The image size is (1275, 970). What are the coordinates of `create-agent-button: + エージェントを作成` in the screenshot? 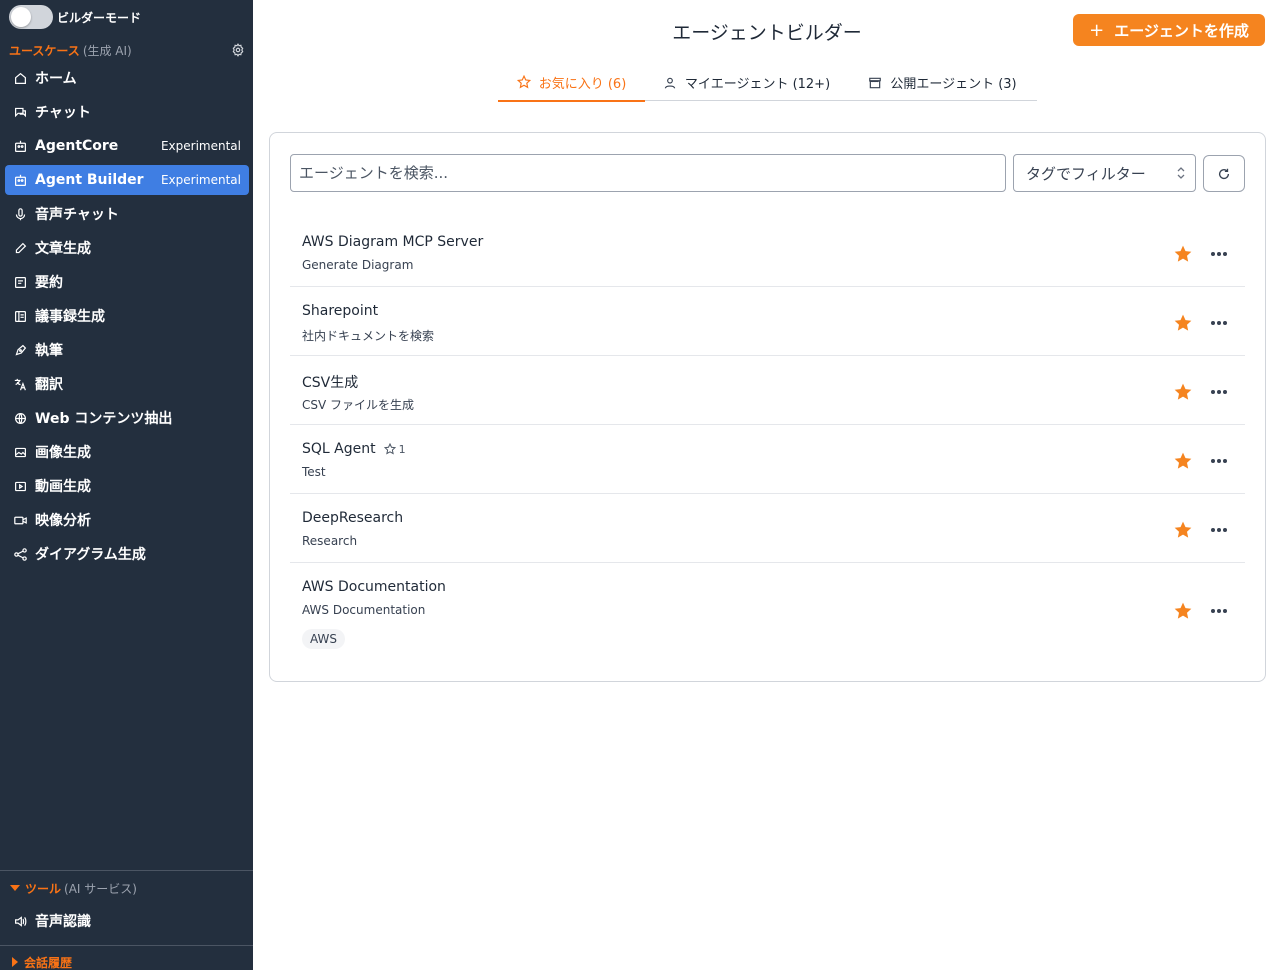 It's located at (1169, 30).